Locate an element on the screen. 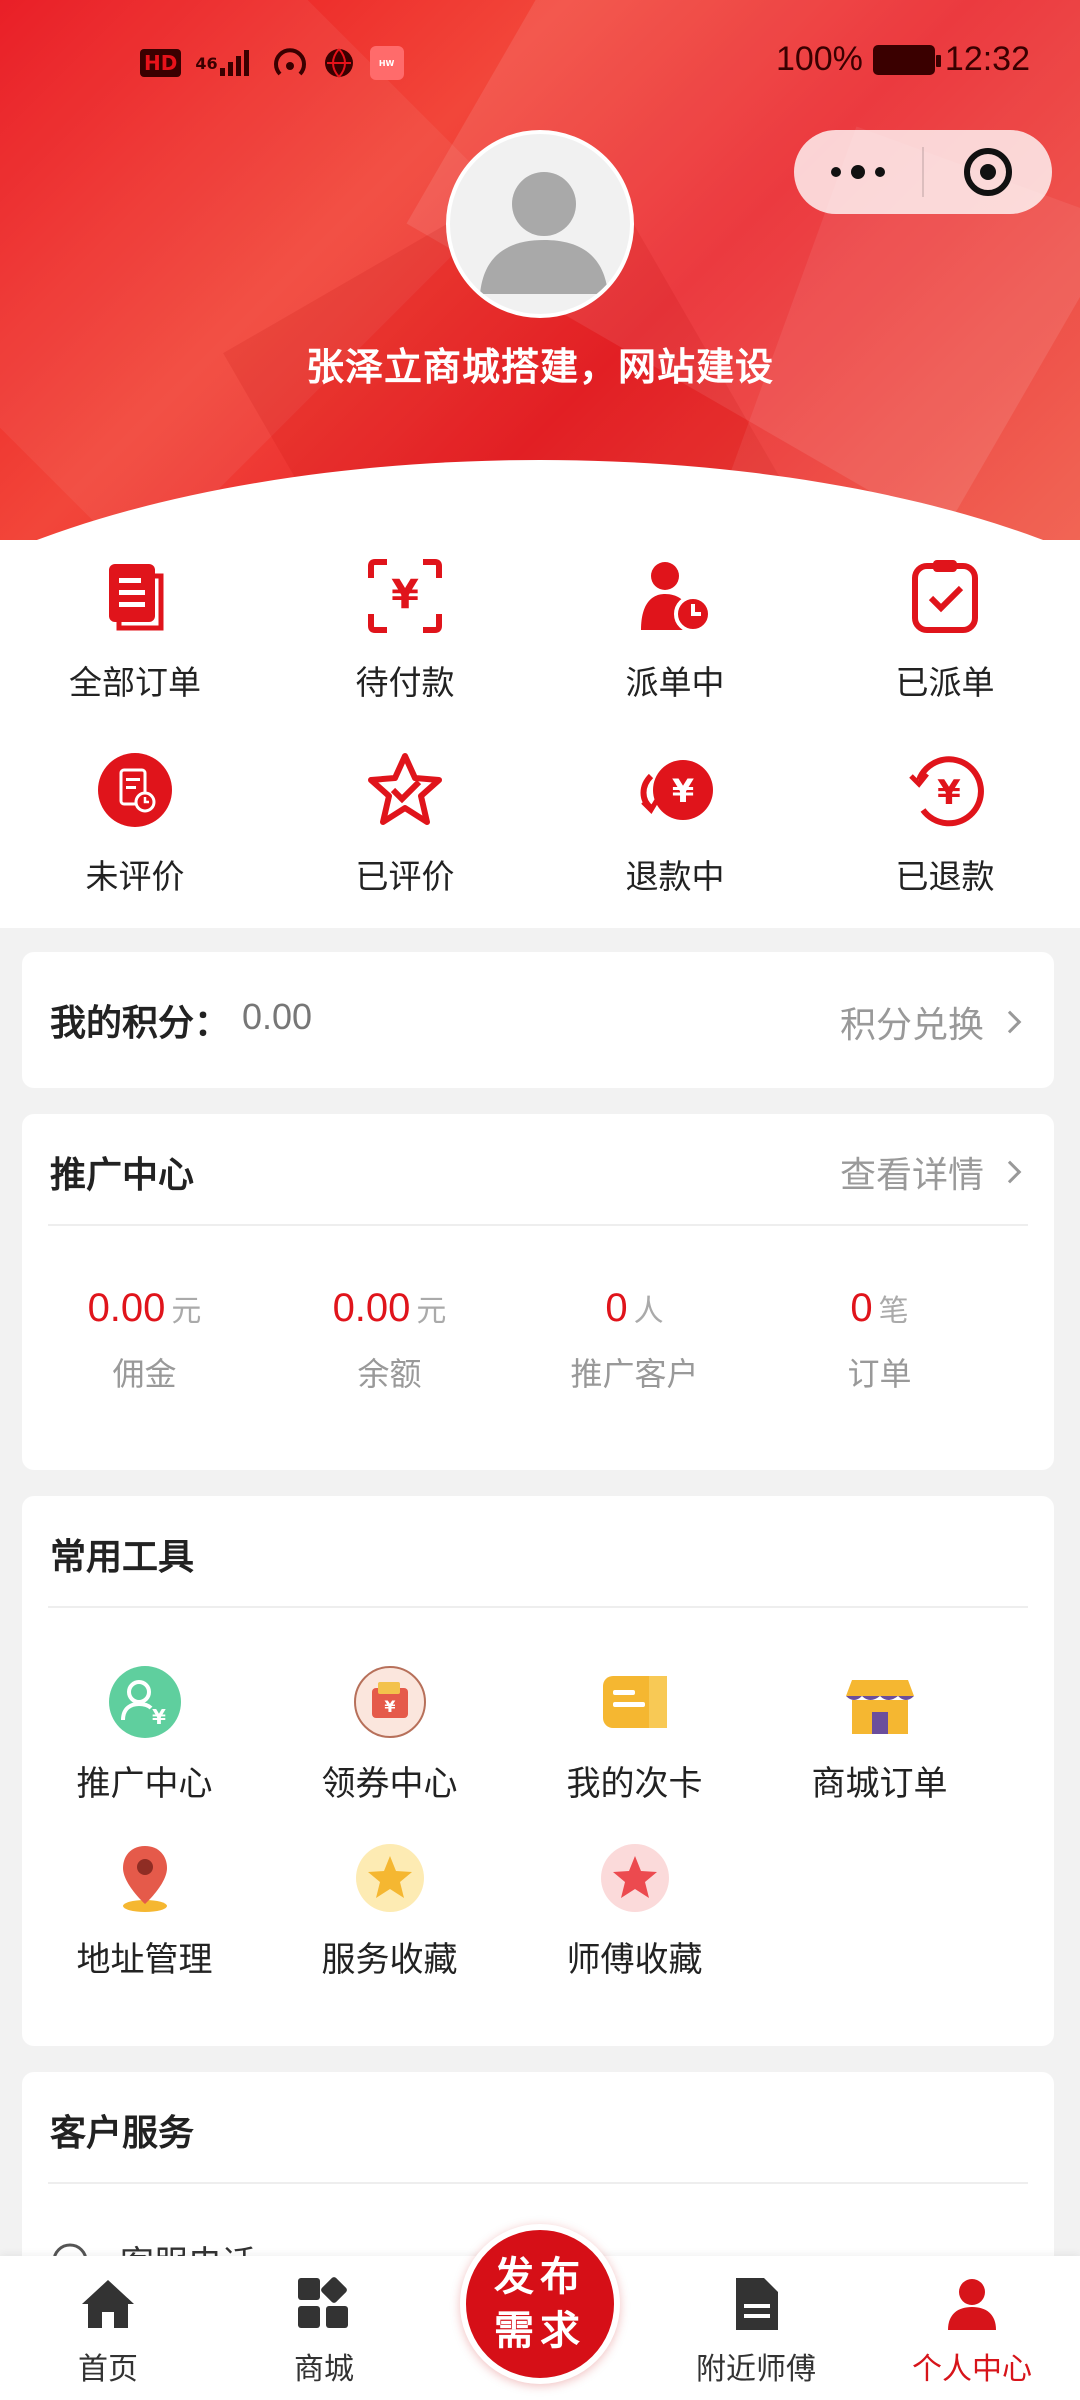 The image size is (1080, 2400). stat-orders: 0笔 订单 is located at coordinates (879, 1340).